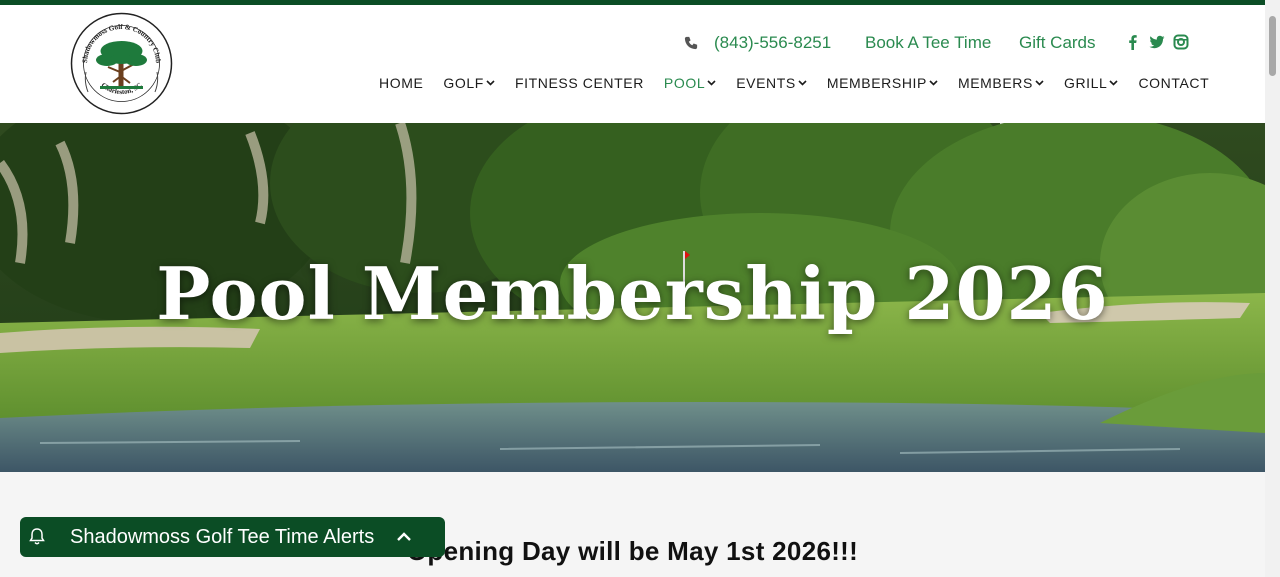 Image resolution: width=1280 pixels, height=577 pixels. What do you see at coordinates (766, 83) in the screenshot?
I see `nav-item-label: EVENTS` at bounding box center [766, 83].